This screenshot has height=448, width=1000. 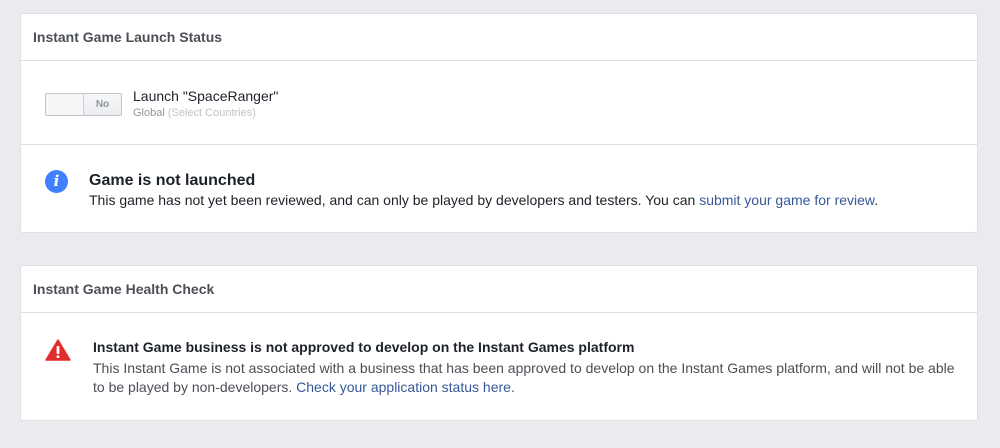 I want to click on notice-title: Game is not launched, so click(x=172, y=180).